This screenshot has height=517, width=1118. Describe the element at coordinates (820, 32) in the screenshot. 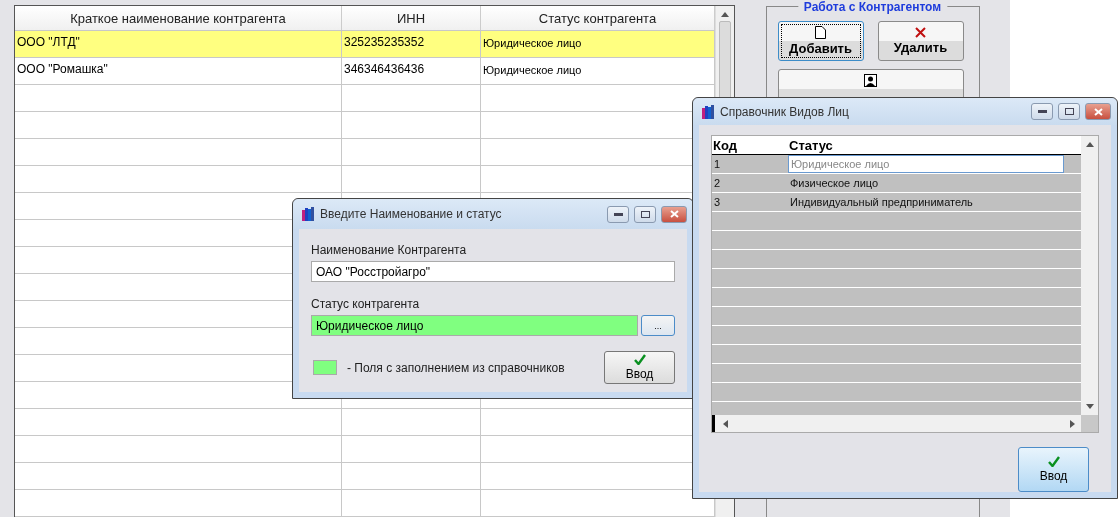

I see `document-icon` at that location.